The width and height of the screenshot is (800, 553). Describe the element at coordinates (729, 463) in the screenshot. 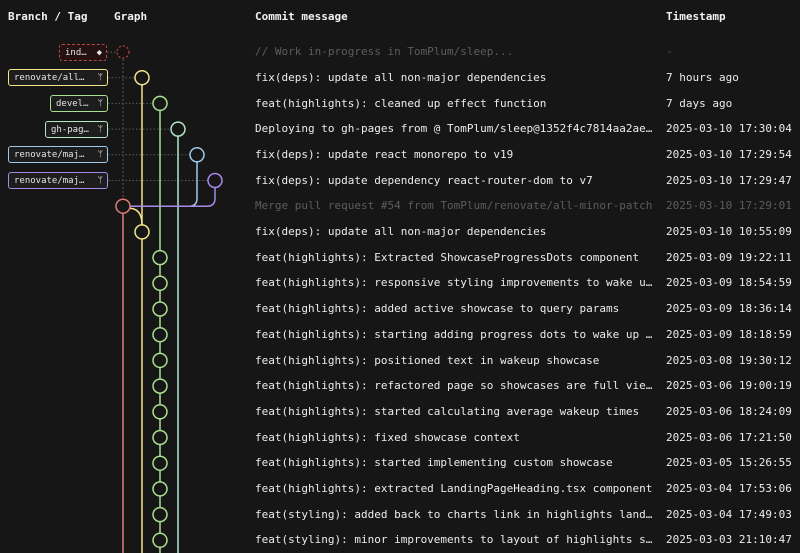

I see `commit-timestamp: 2025-03-05 15:26:55` at that location.